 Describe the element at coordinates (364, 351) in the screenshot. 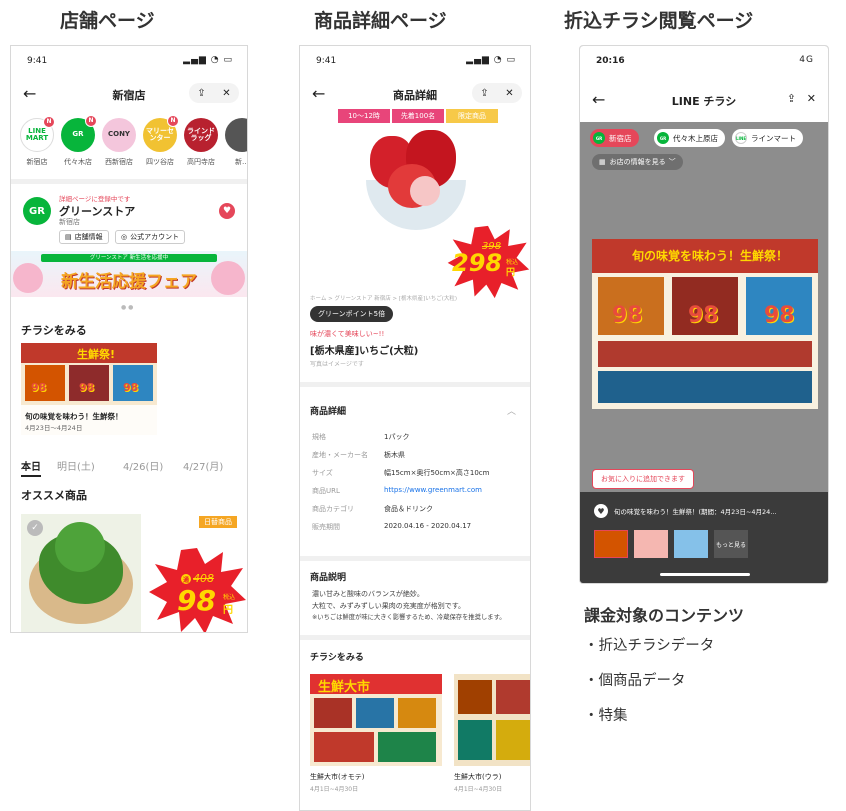

I see `product-name: [栃木県産]いちご(大粒)` at that location.